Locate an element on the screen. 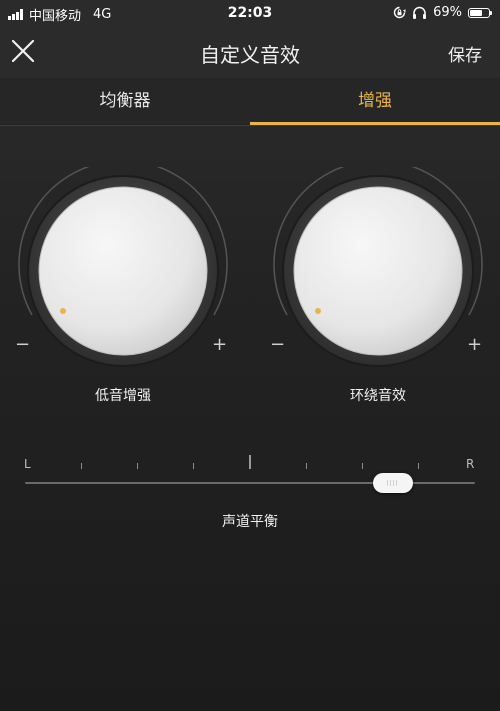  surround-minus-icon: − is located at coordinates (277, 344).